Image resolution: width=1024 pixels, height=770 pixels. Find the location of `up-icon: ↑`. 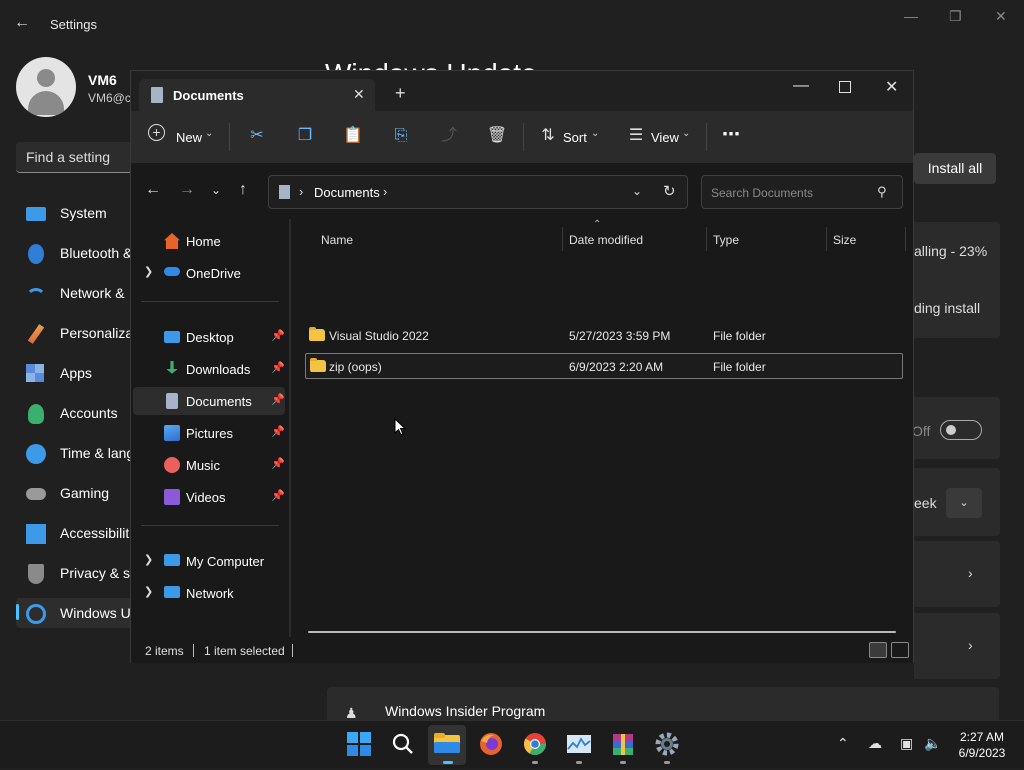

up-icon: ↑ is located at coordinates (243, 190).